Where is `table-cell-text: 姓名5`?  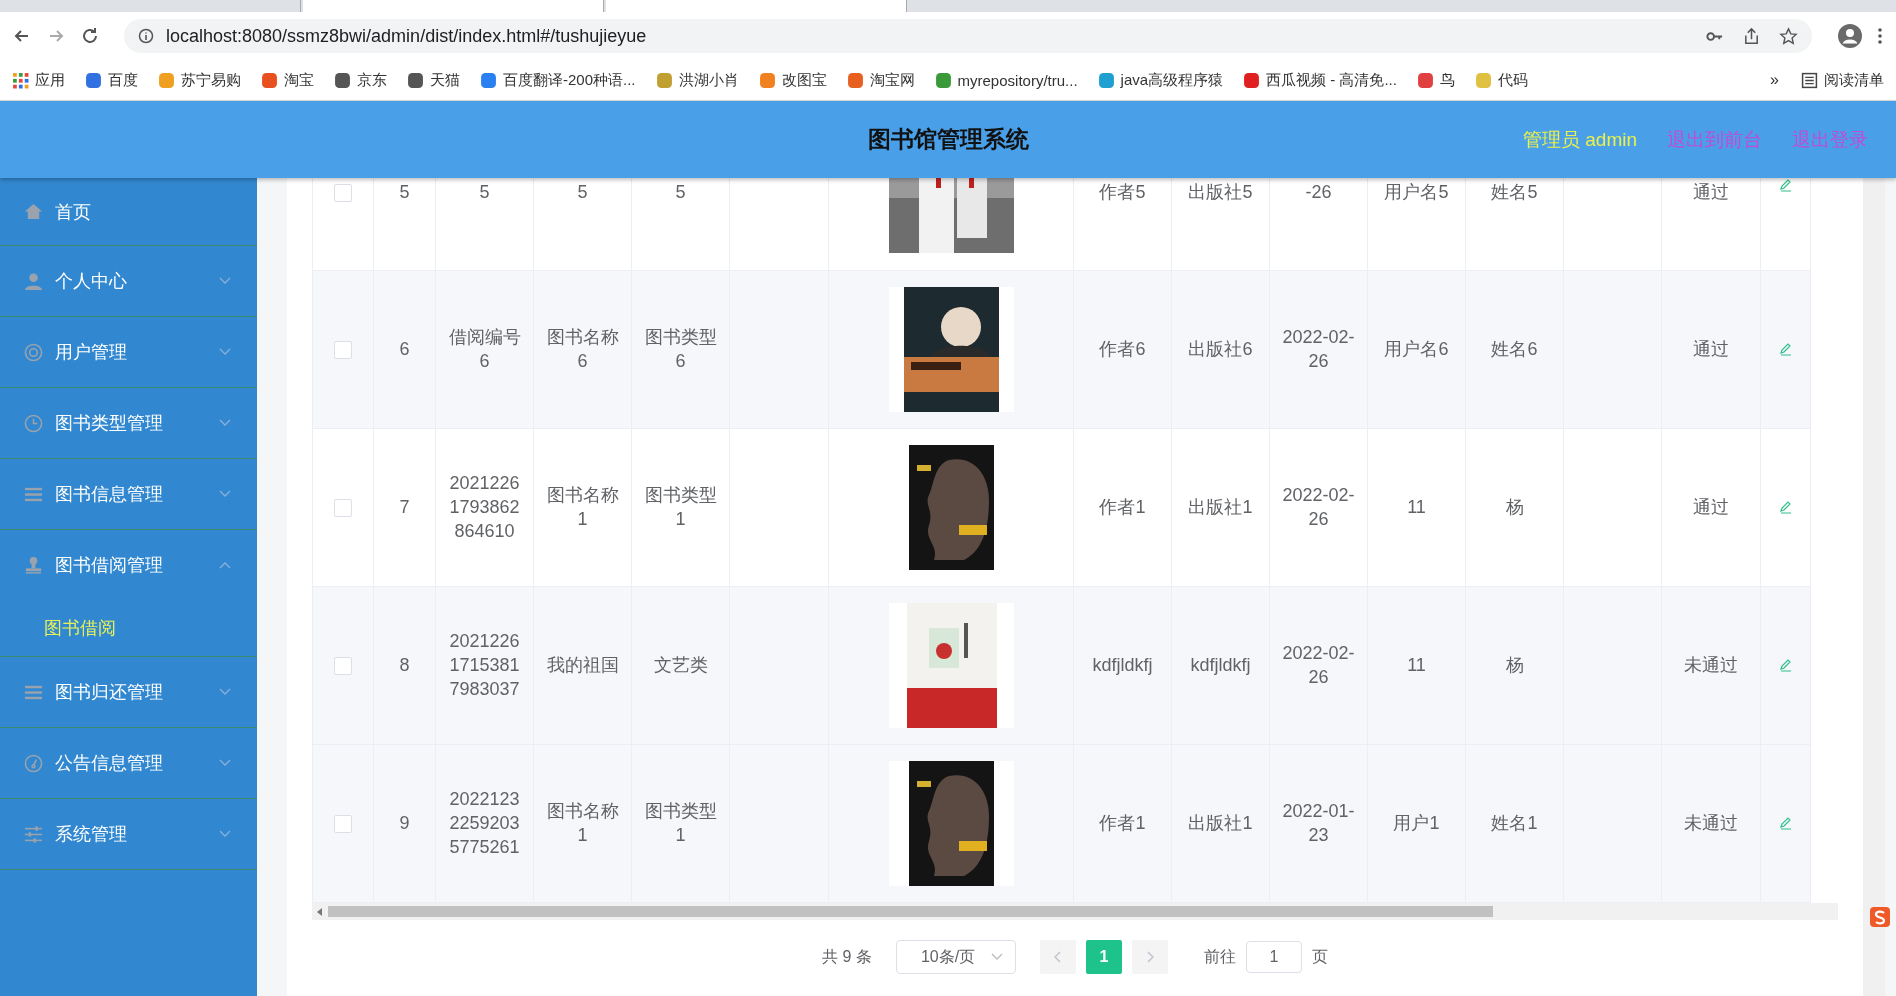
table-cell-text: 姓名5 is located at coordinates (1514, 192).